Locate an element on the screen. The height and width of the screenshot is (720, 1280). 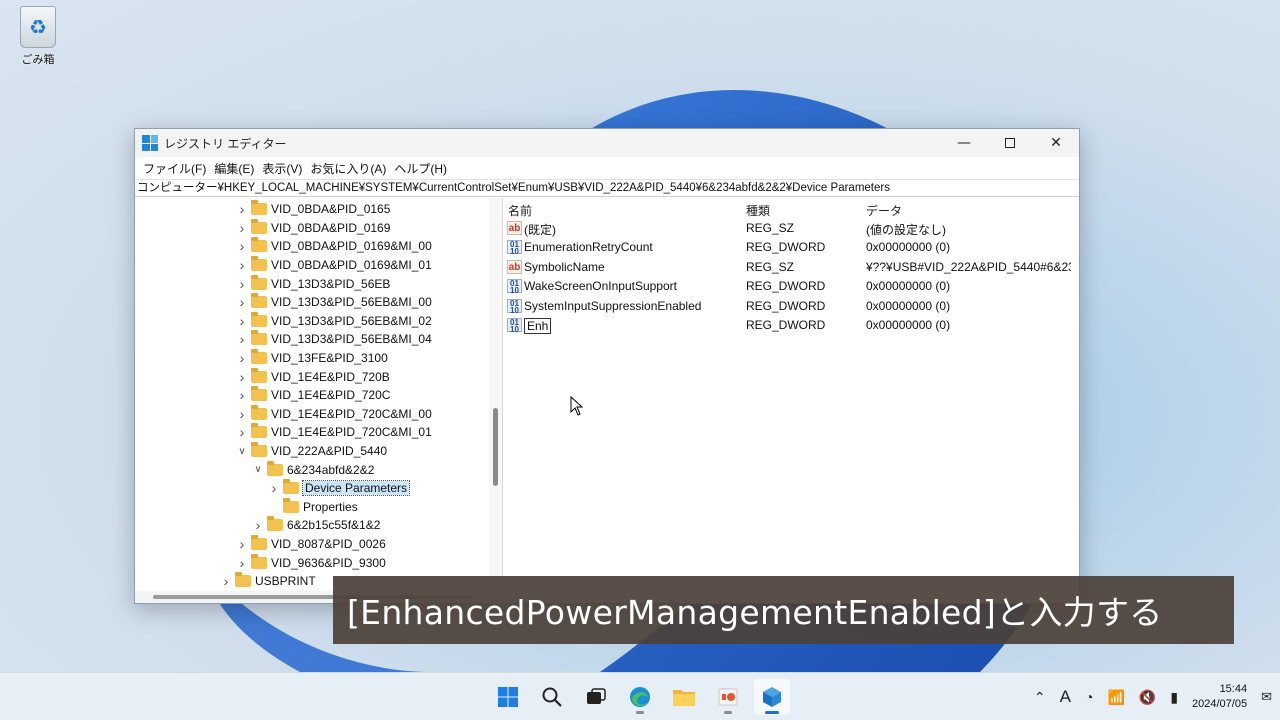
column-header-data: データ is located at coordinates (884, 210).